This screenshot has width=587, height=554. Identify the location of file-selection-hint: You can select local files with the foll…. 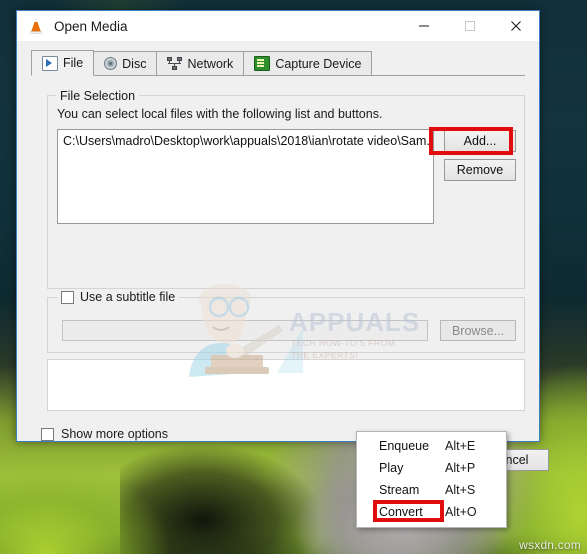
(220, 114).